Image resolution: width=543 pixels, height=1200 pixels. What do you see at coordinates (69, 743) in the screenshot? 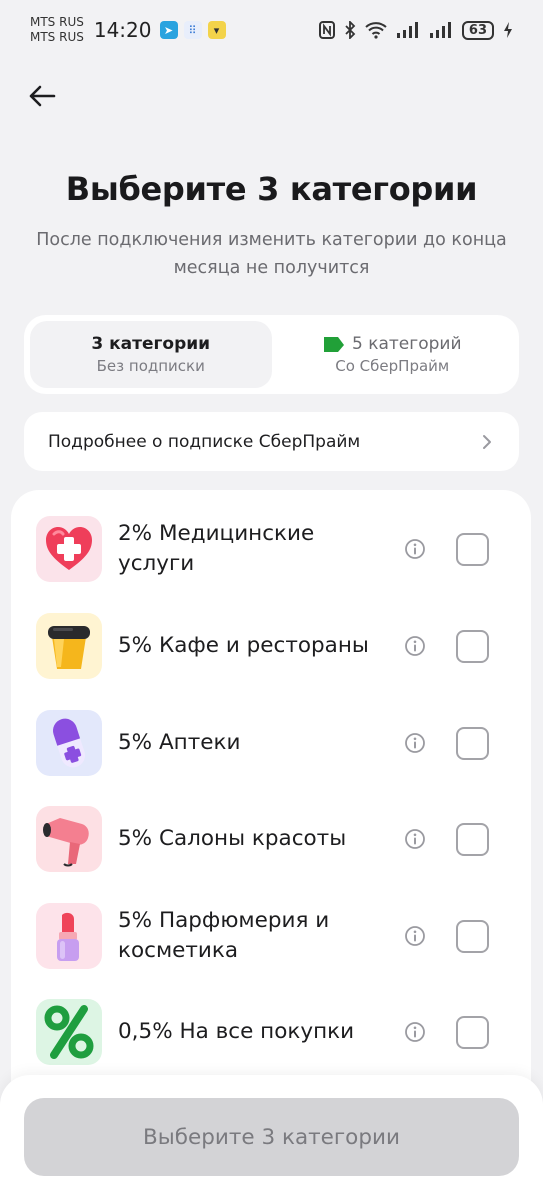
I see `pill-capsule-icon` at bounding box center [69, 743].